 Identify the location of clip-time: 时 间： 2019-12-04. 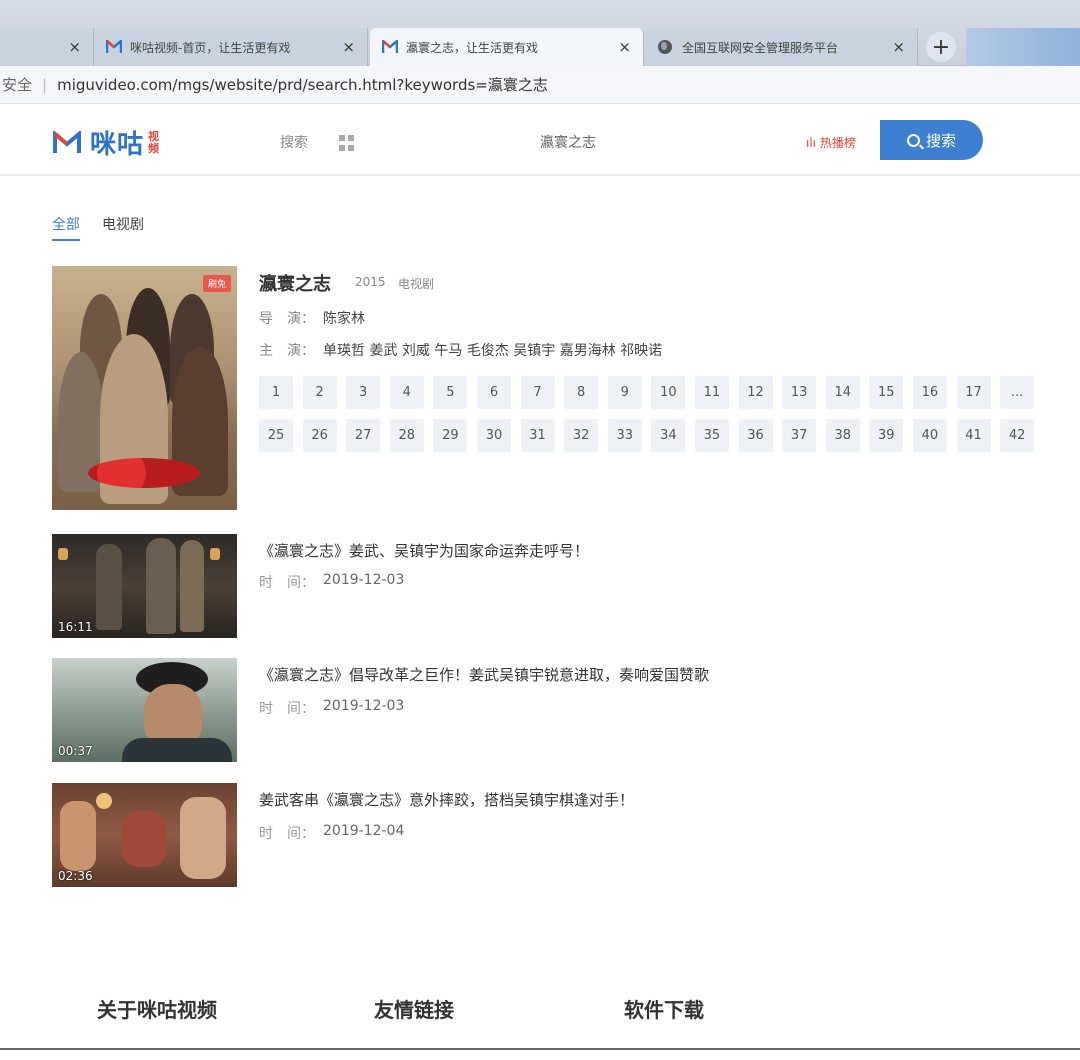
(332, 832).